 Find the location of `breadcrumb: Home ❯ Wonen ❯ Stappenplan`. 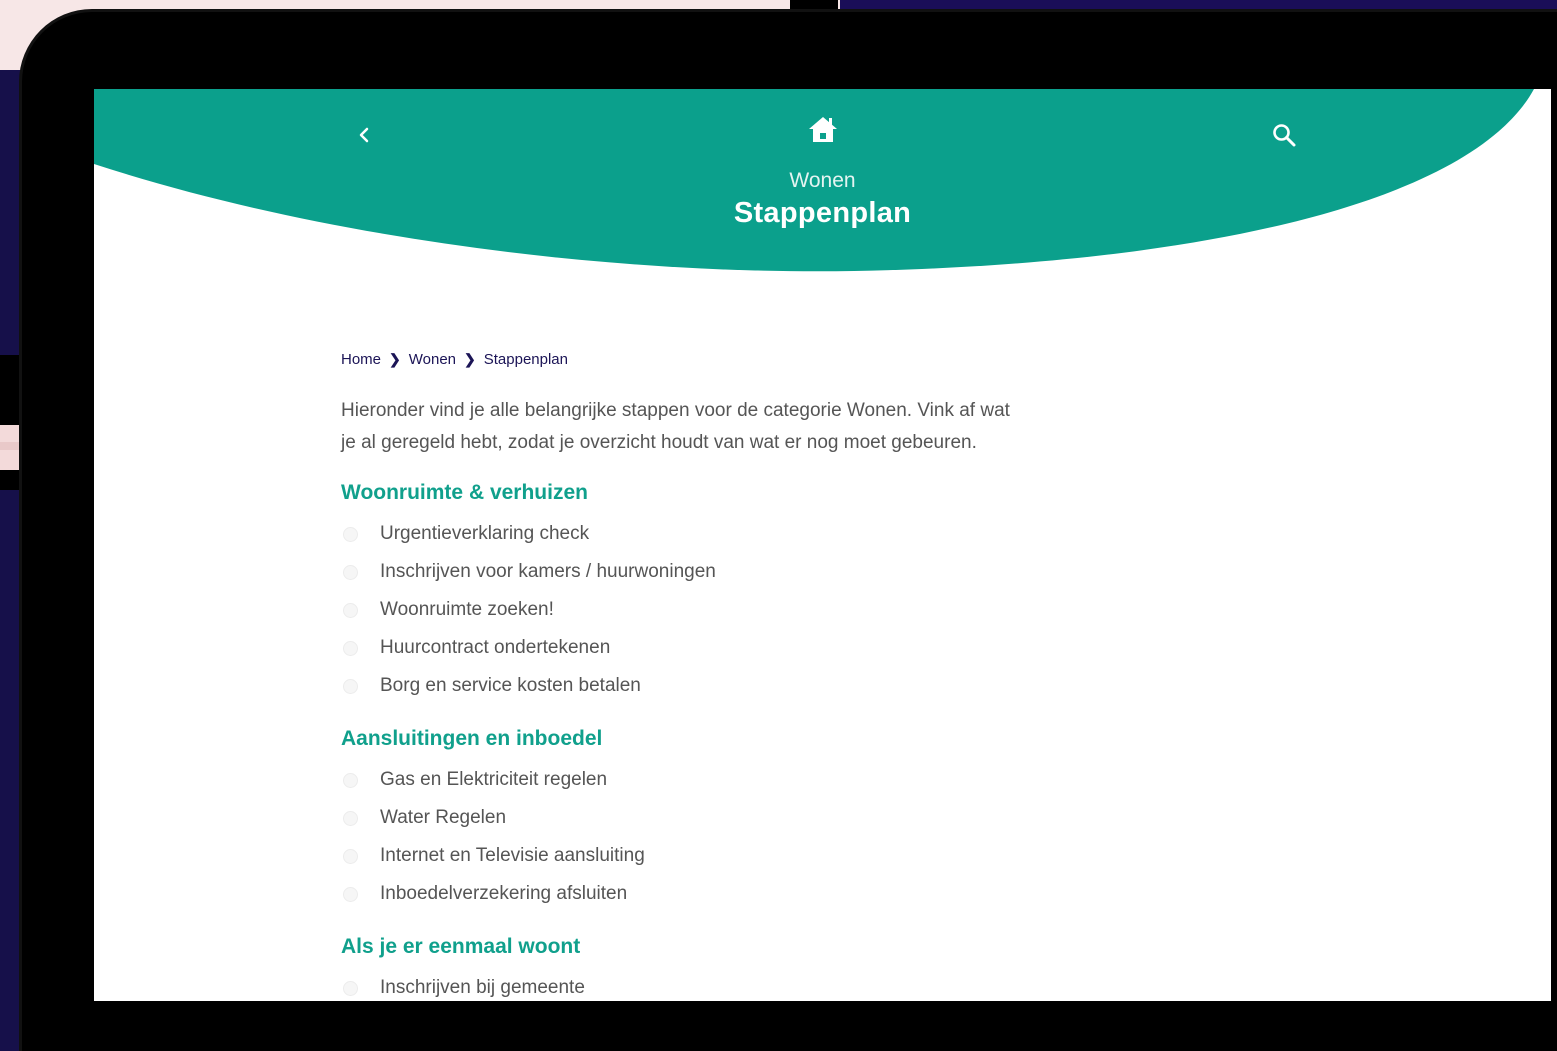

breadcrumb: Home ❯ Wonen ❯ Stappenplan is located at coordinates (691, 359).